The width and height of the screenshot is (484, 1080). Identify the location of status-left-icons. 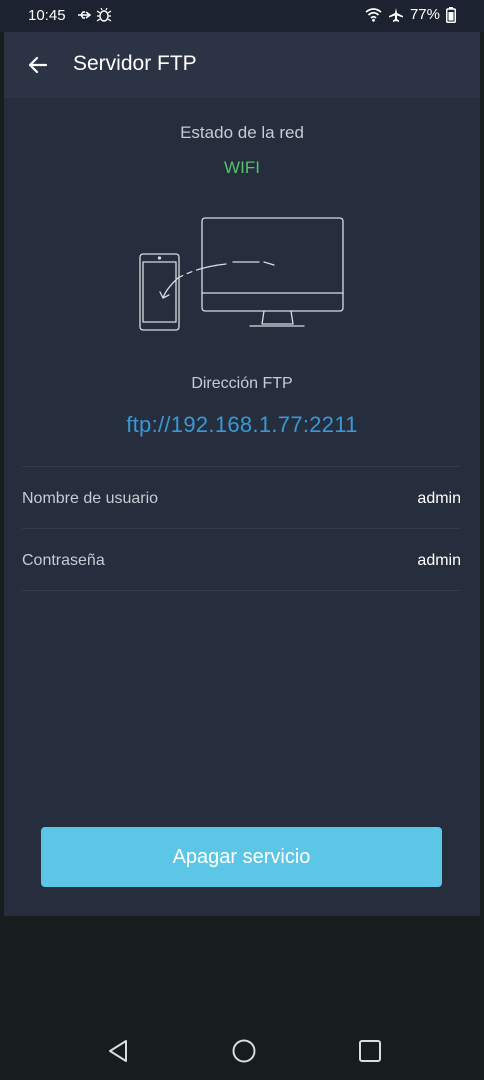
(94, 15).